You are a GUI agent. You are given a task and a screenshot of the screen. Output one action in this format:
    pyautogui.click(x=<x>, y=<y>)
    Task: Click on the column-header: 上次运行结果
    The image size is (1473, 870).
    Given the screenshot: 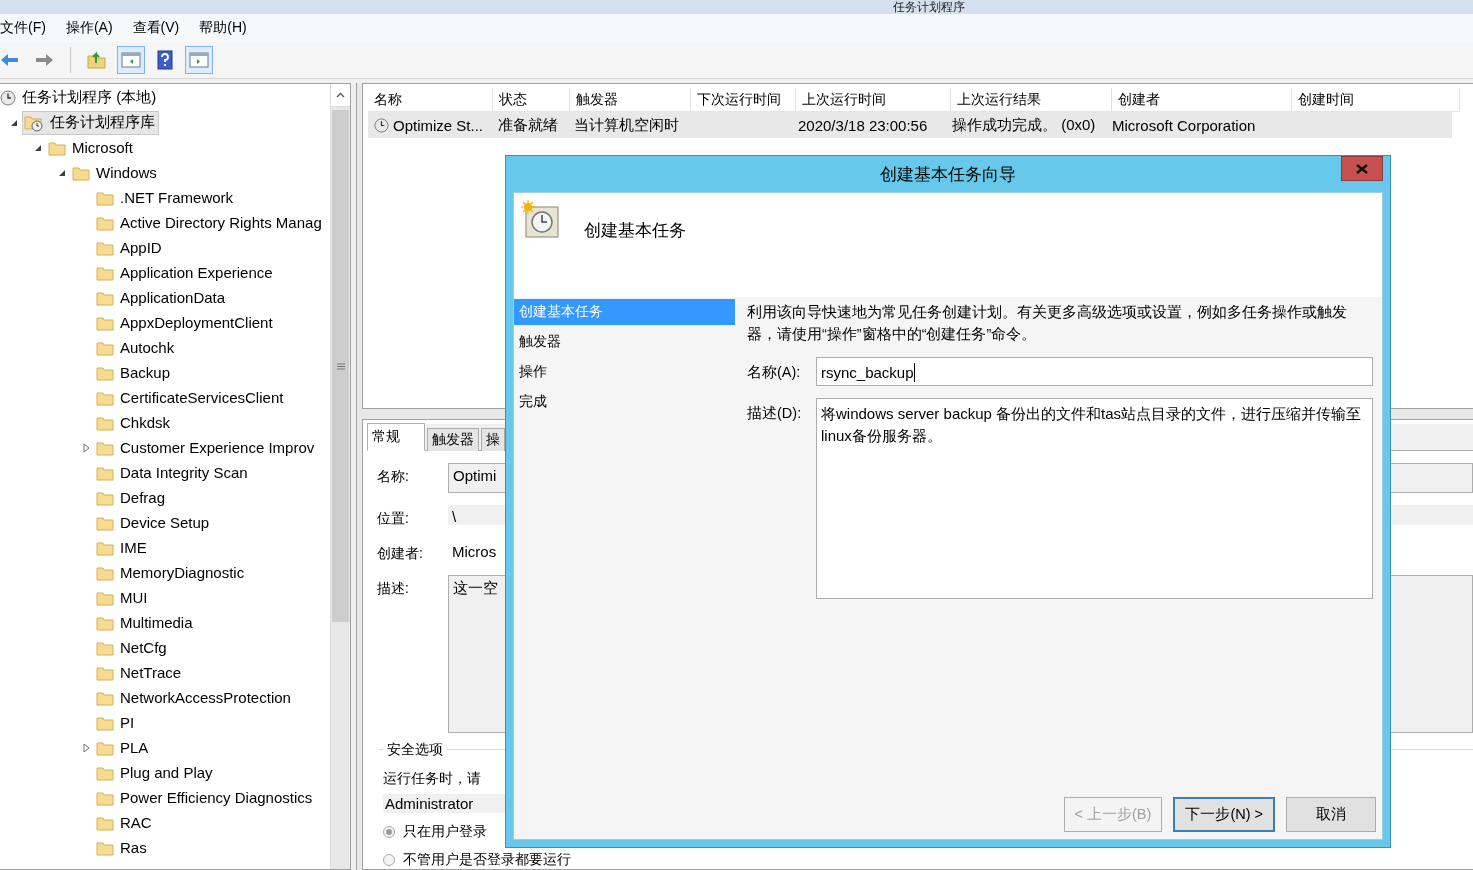 What is the action you would take?
    pyautogui.click(x=1031, y=100)
    